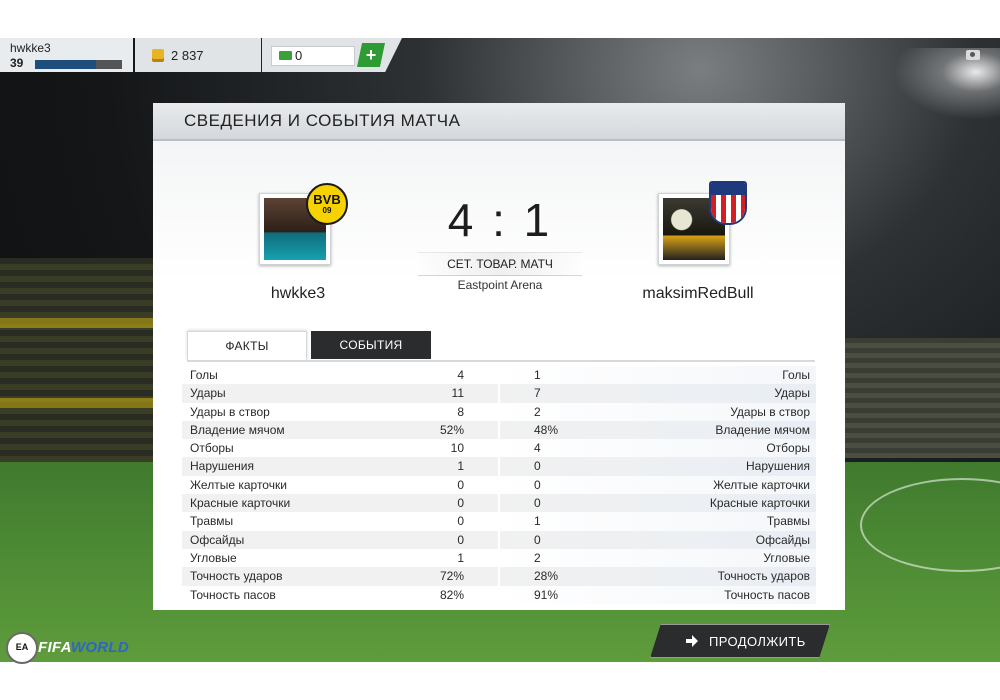 This screenshot has height=700, width=1000. What do you see at coordinates (698, 293) in the screenshot?
I see `away-player-name: maksimRedBull` at bounding box center [698, 293].